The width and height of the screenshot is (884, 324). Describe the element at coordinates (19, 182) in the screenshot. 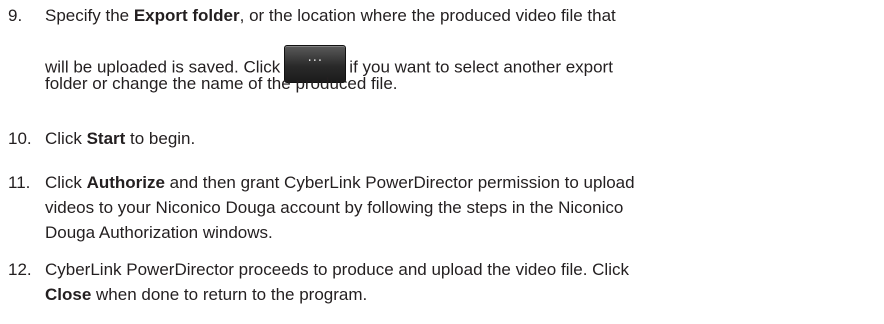

I see `step-number: 11.` at that location.